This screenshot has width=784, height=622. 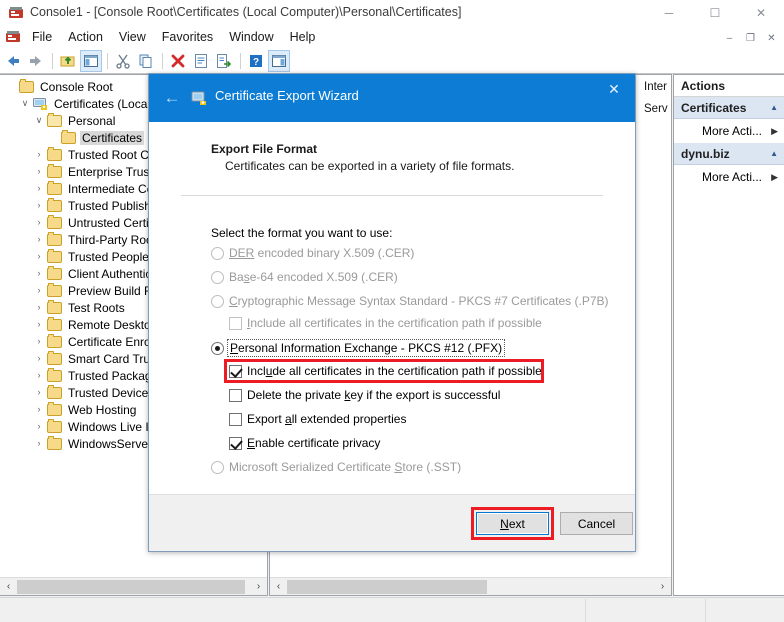 What do you see at coordinates (132, 37) in the screenshot?
I see `menu-item-view: View` at bounding box center [132, 37].